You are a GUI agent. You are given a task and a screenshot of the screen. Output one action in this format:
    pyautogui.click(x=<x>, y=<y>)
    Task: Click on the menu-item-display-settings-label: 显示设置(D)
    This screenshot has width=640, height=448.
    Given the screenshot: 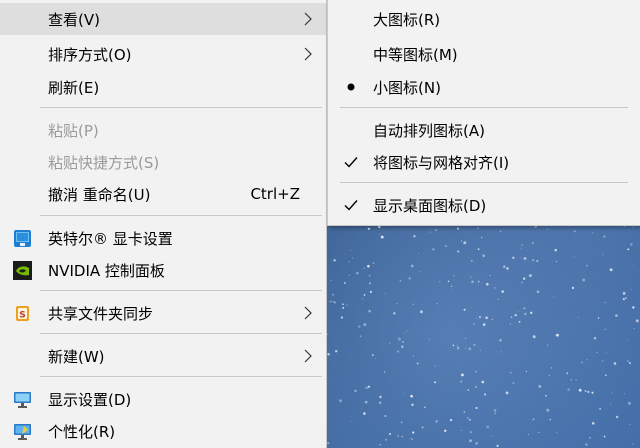 What is the action you would take?
    pyautogui.click(x=90, y=399)
    